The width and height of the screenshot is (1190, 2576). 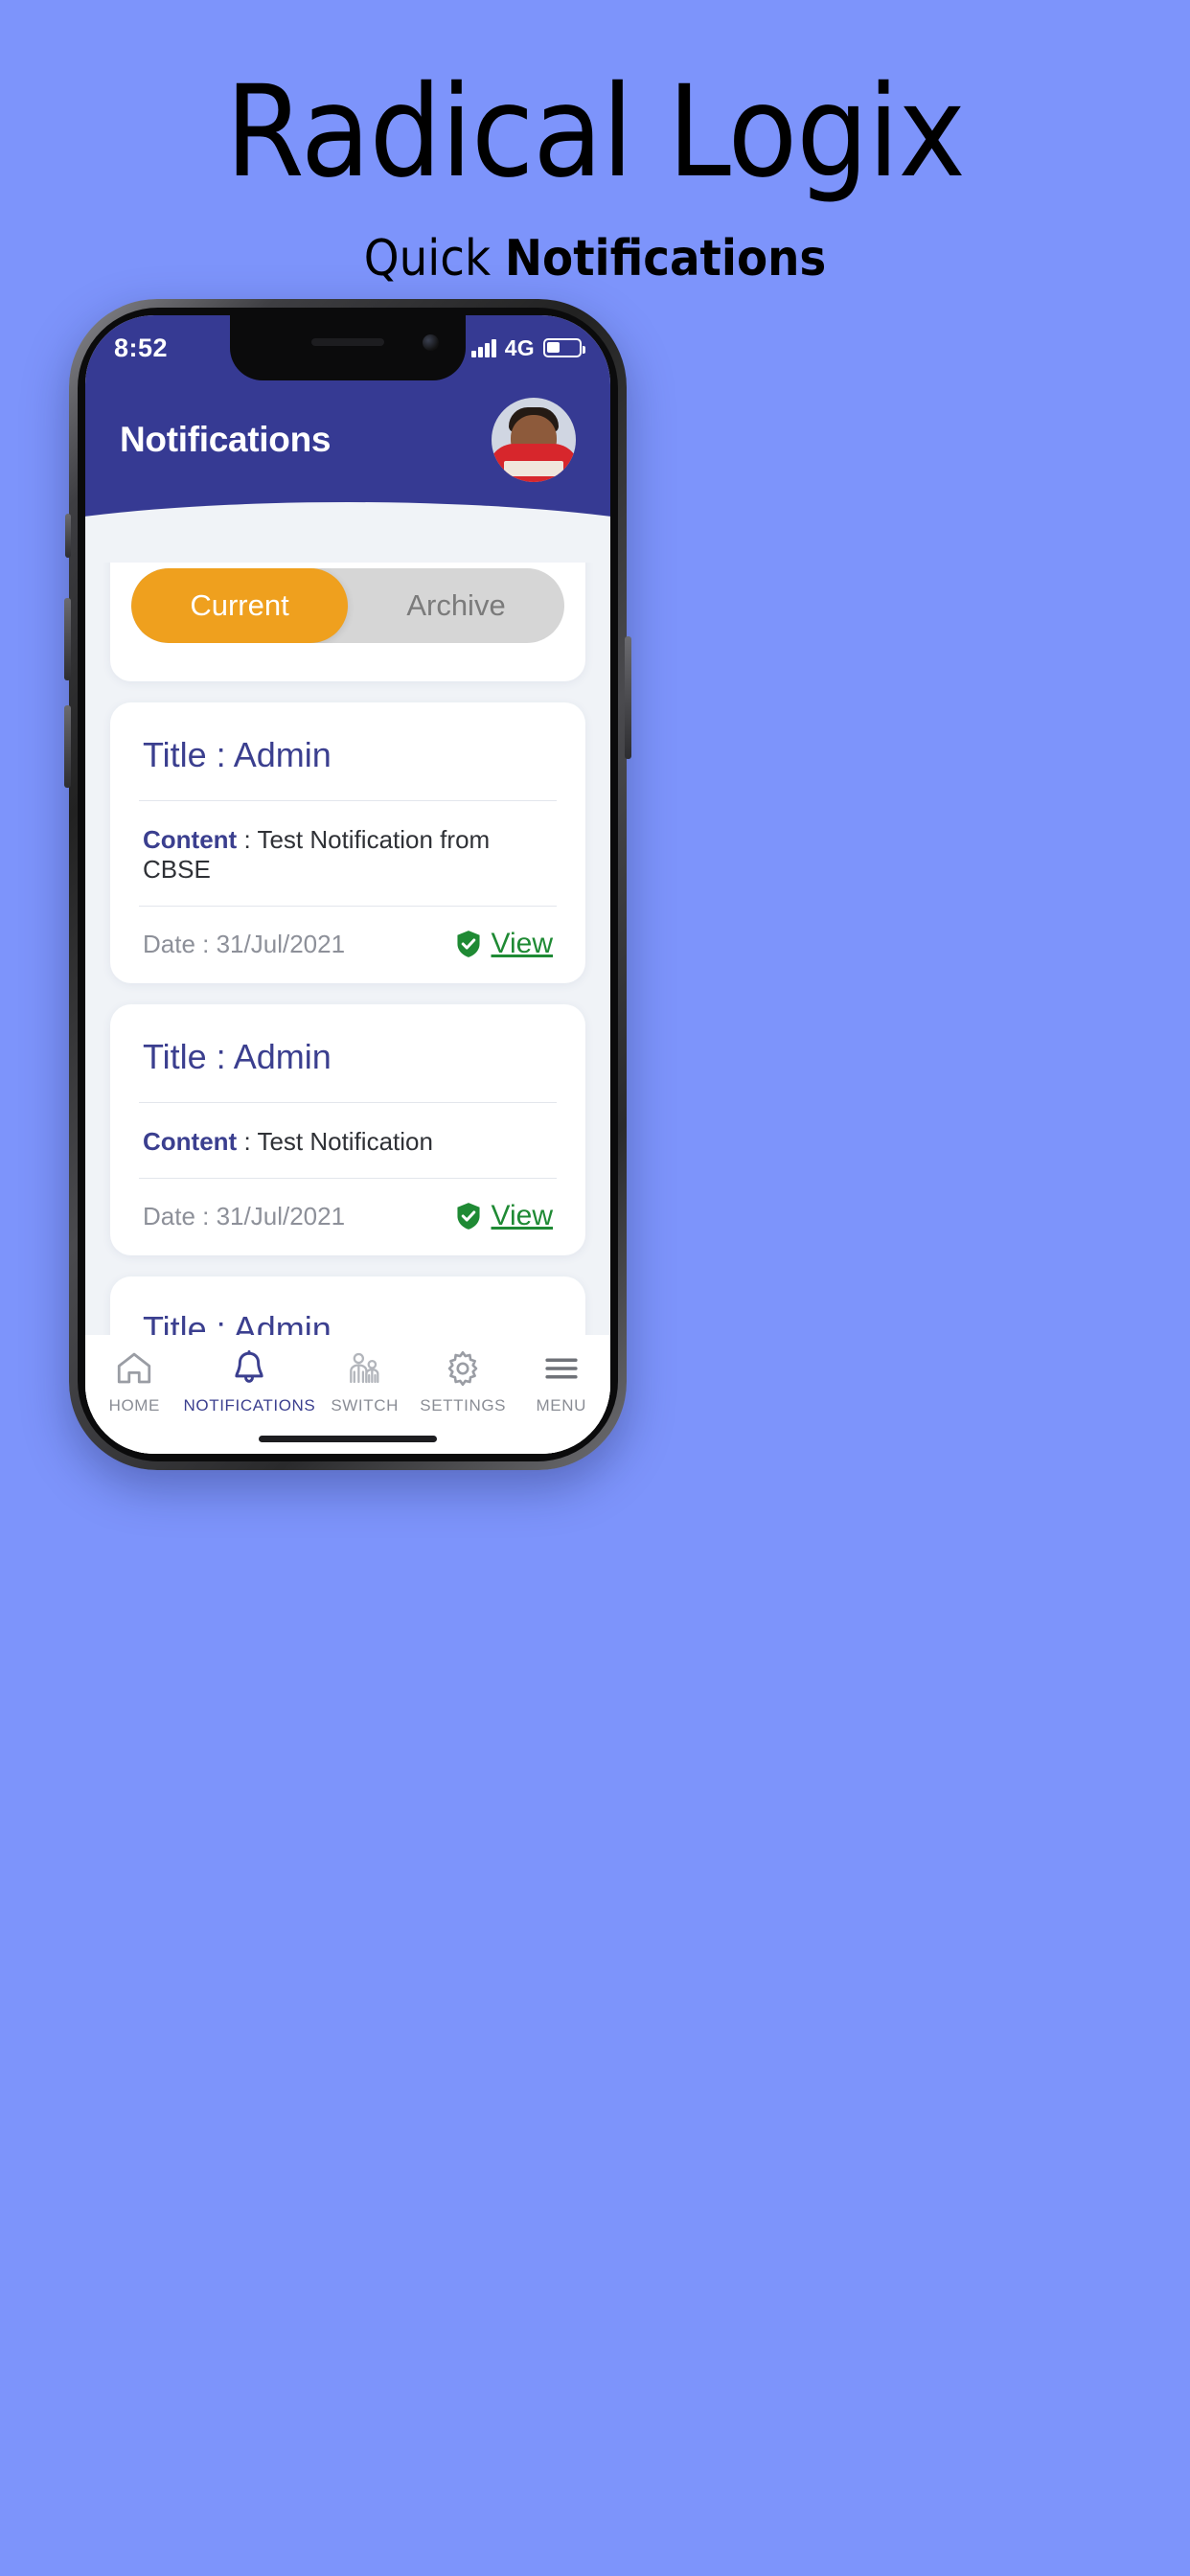 I want to click on nav-label-settings: SETTINGS, so click(x=464, y=1405).